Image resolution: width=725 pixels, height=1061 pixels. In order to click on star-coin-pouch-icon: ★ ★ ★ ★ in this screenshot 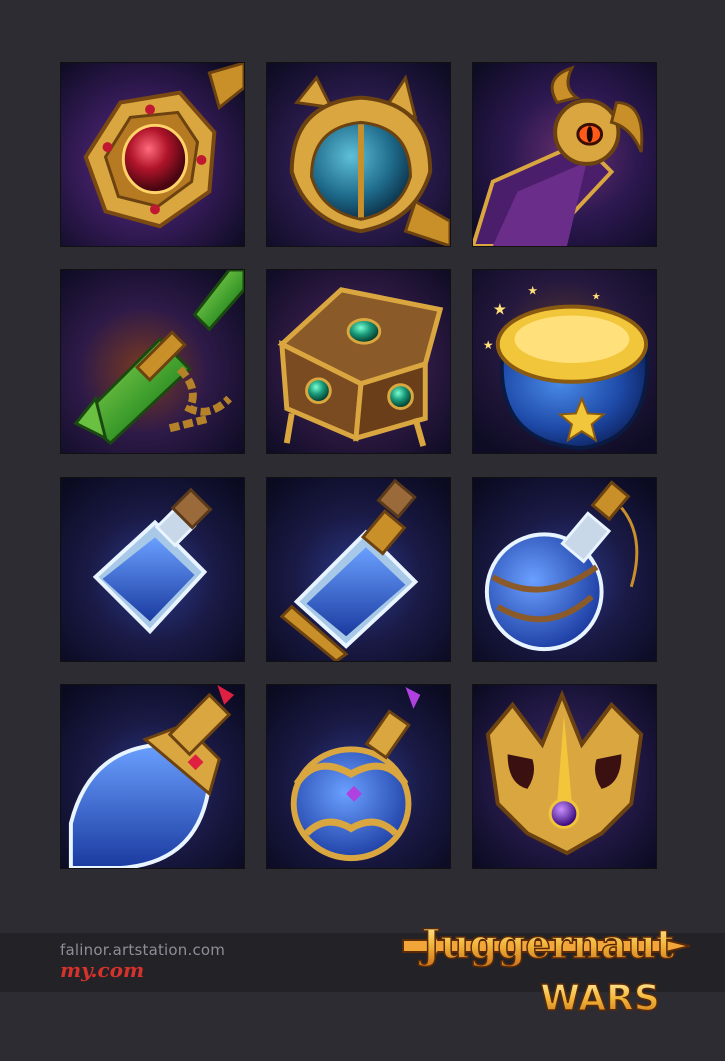, I will do `click(564, 361)`.